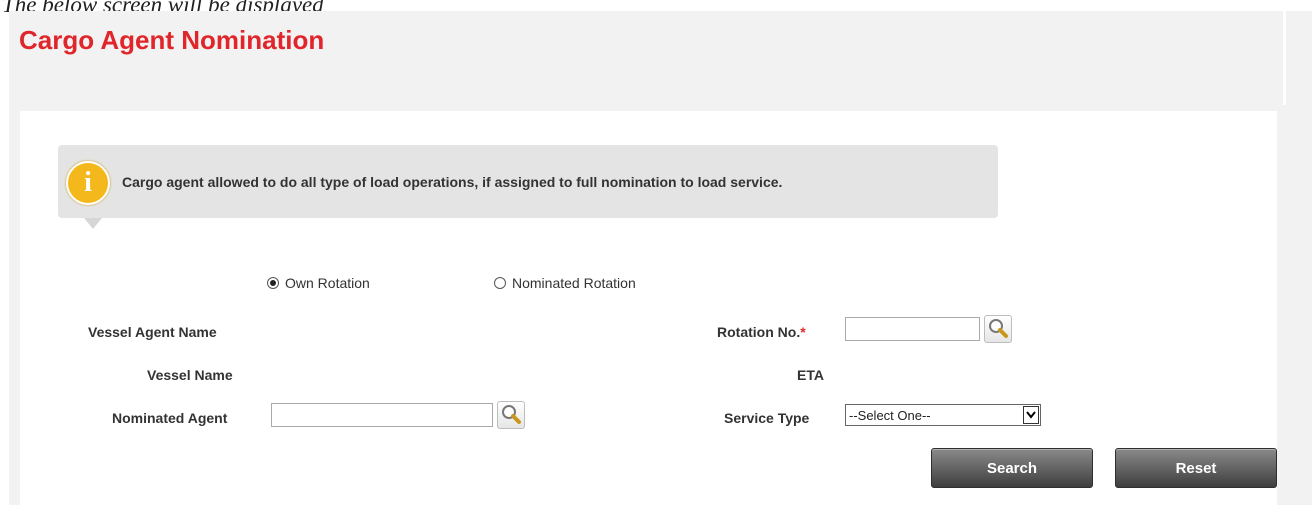 This screenshot has height=510, width=1312. Describe the element at coordinates (1012, 468) in the screenshot. I see `search-button: Search` at that location.